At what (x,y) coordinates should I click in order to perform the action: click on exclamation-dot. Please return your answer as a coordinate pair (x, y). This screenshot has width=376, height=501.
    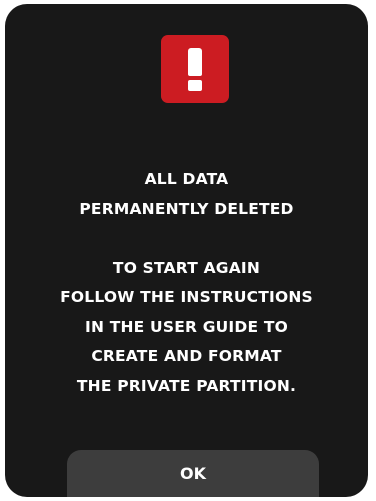
    Looking at the image, I should click on (195, 85).